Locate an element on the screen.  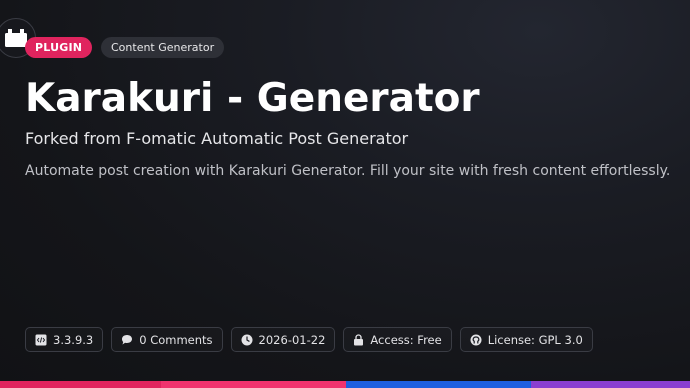
code-file-icon is located at coordinates (41, 339).